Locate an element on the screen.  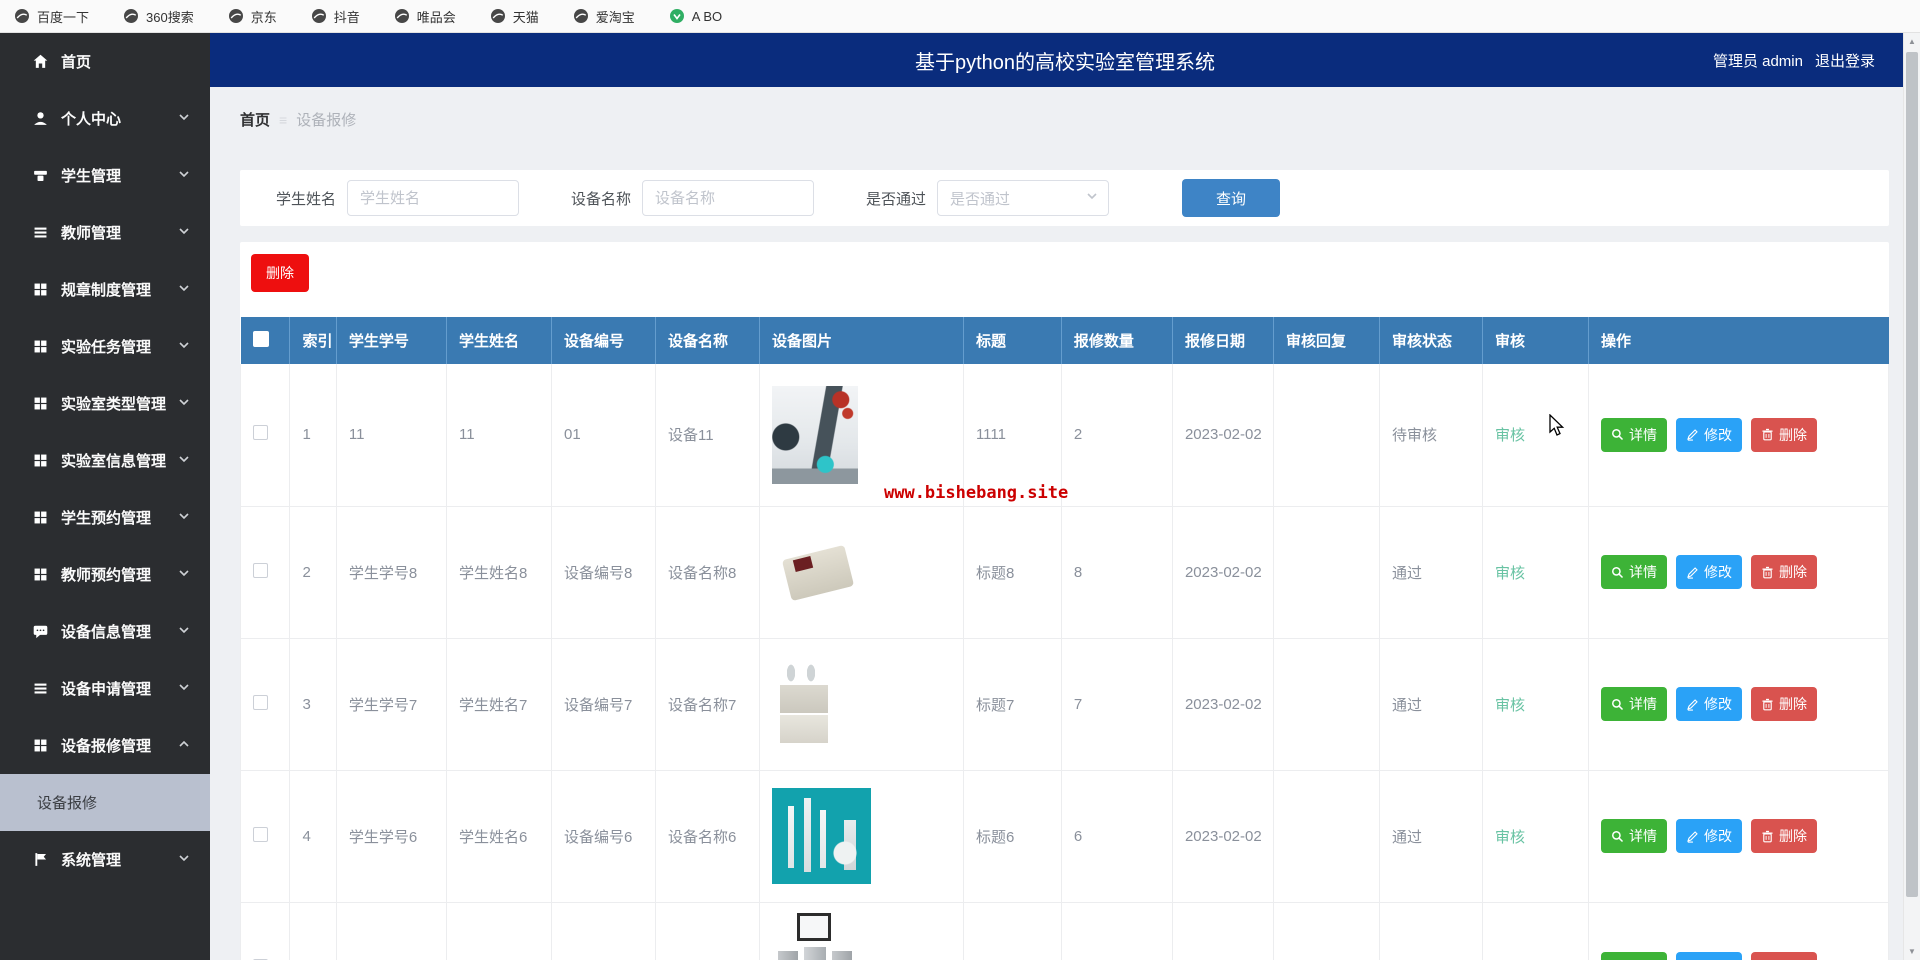
magnifier-icon is located at coordinates (1617, 704).